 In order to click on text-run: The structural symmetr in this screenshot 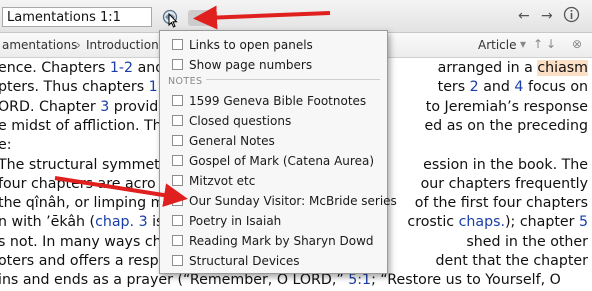, I will do `click(83, 164)`.